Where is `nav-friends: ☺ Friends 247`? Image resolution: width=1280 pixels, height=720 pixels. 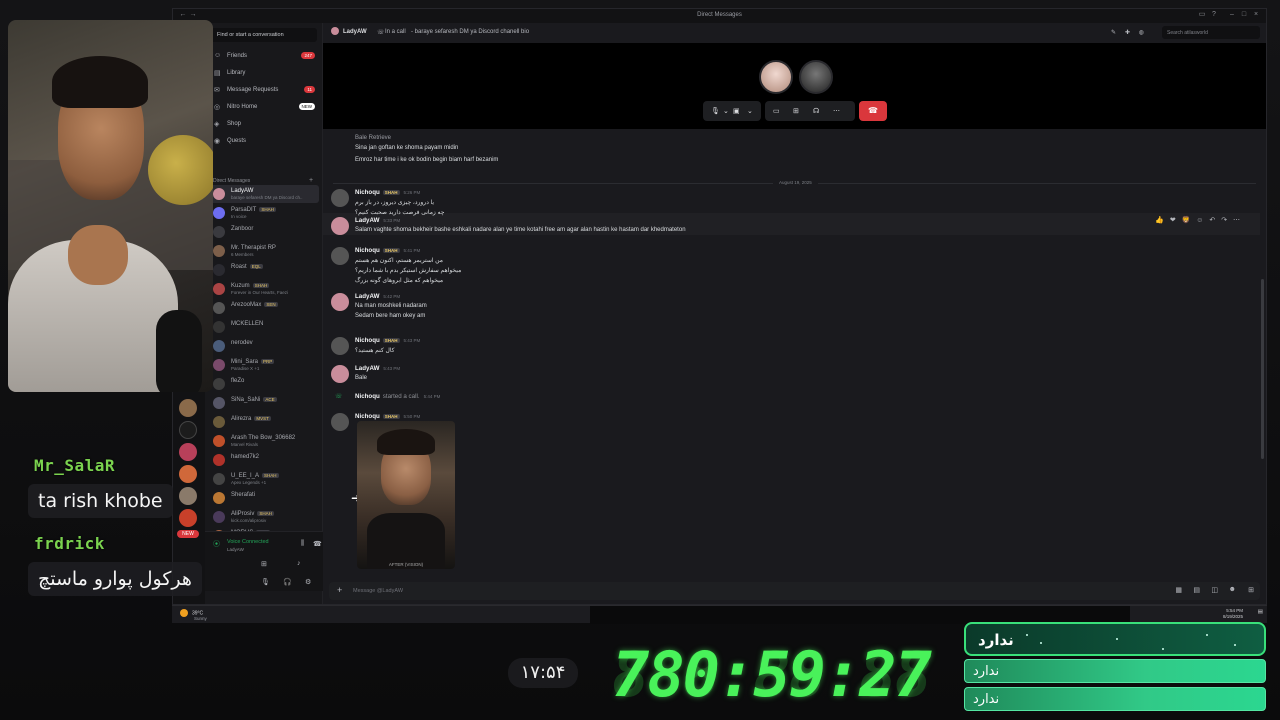
nav-friends: ☺ Friends 247 is located at coordinates (264, 56).